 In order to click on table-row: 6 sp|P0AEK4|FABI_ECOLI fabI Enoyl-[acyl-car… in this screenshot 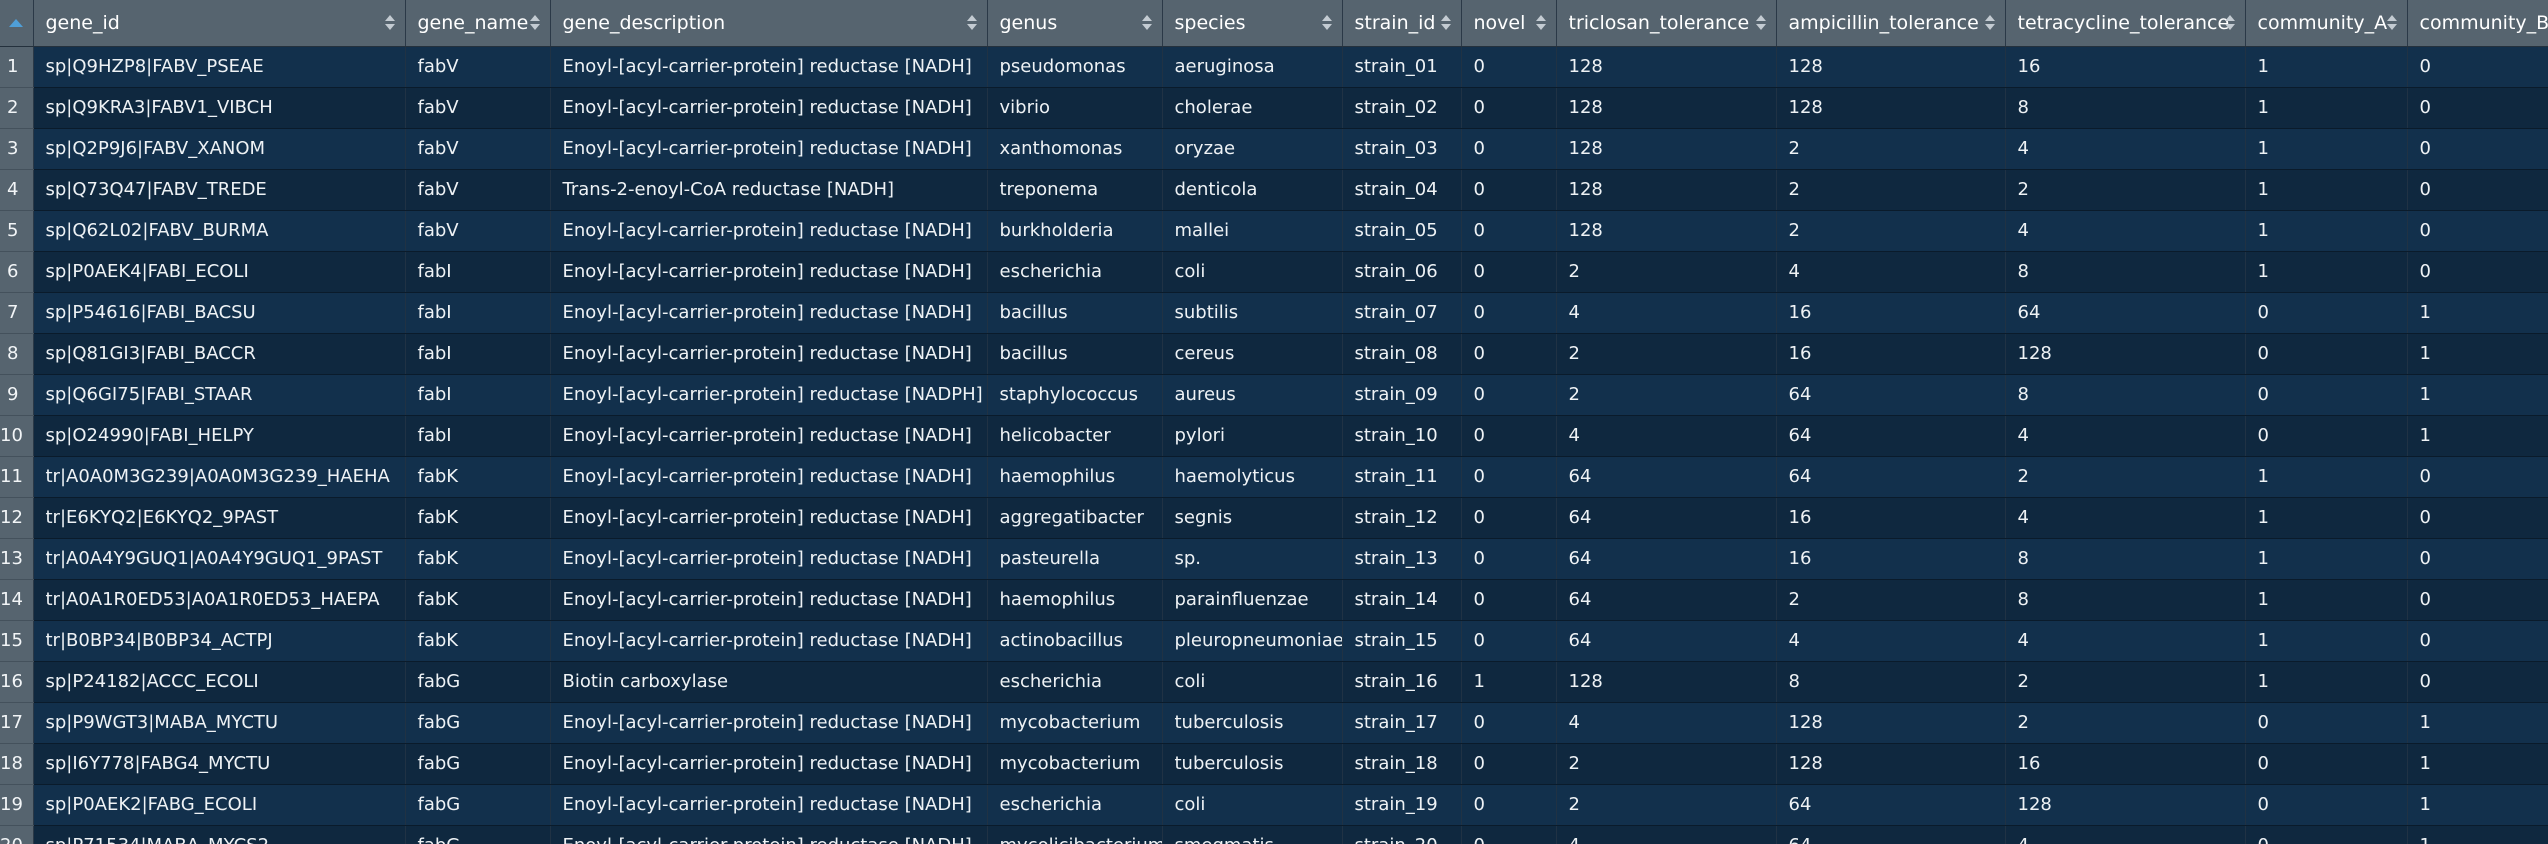, I will do `click(1274, 272)`.